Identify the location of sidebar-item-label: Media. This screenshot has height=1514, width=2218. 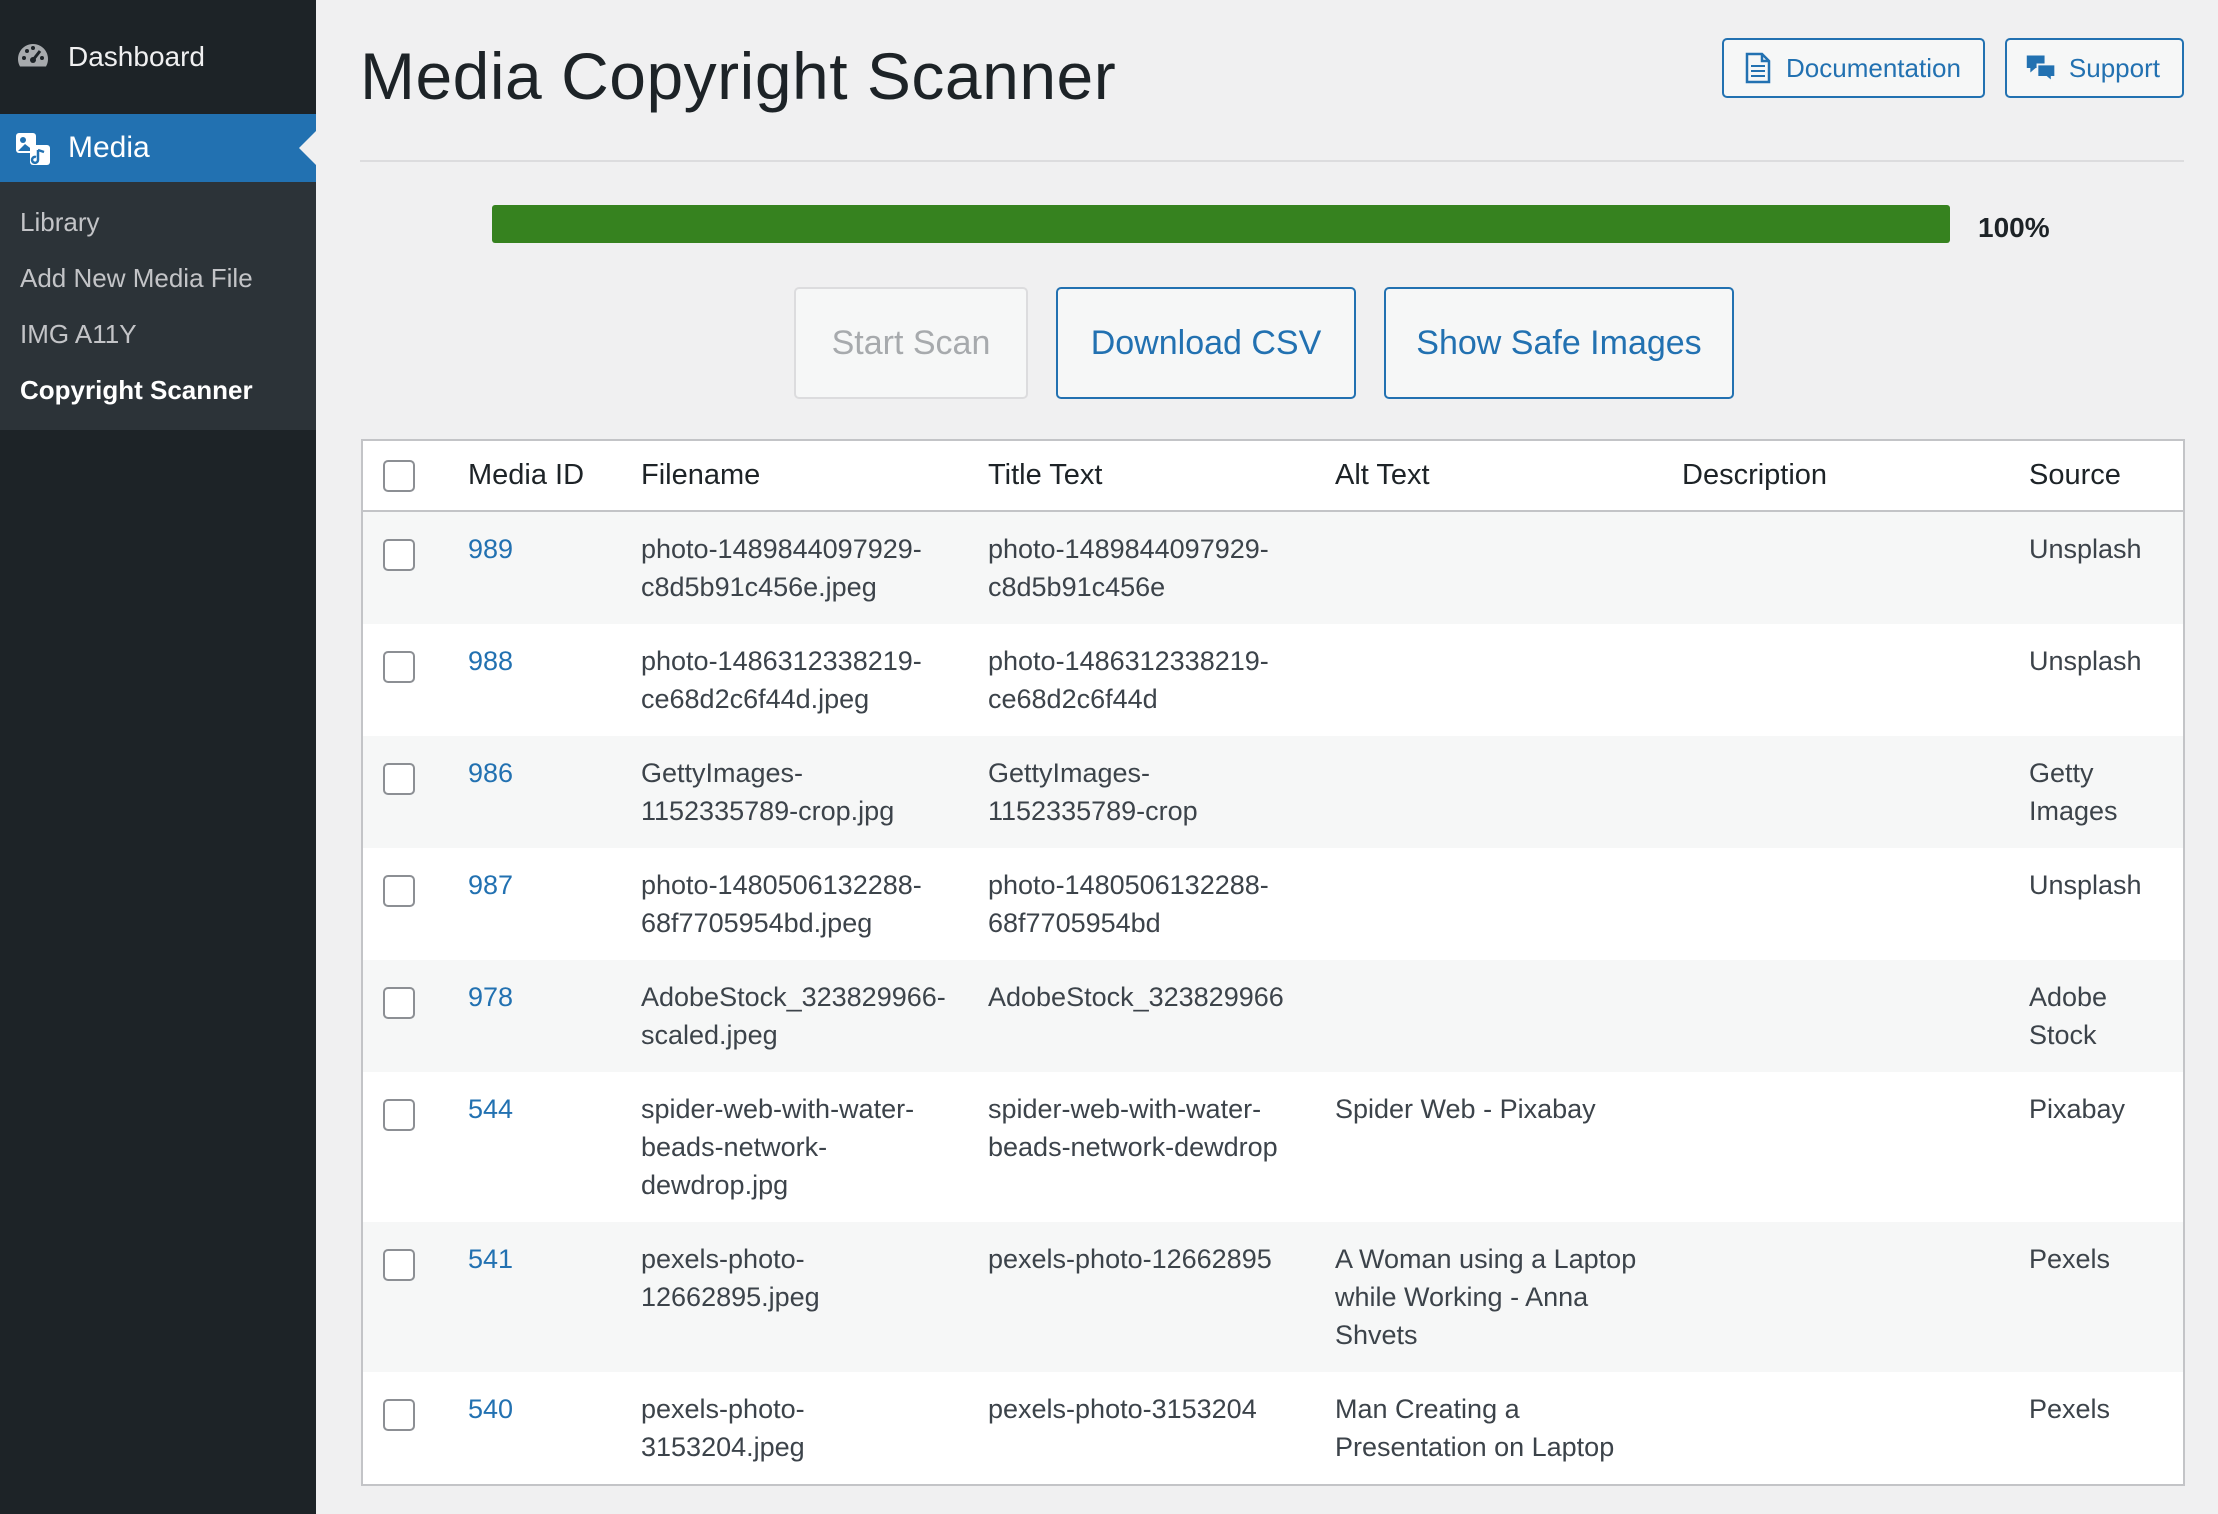
(109, 147).